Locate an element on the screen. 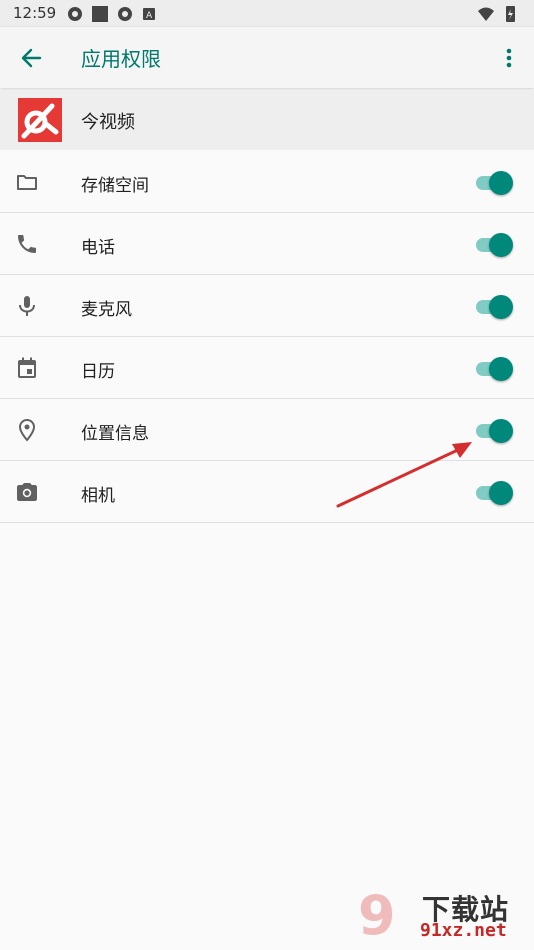  phone-toggle is located at coordinates (494, 245).